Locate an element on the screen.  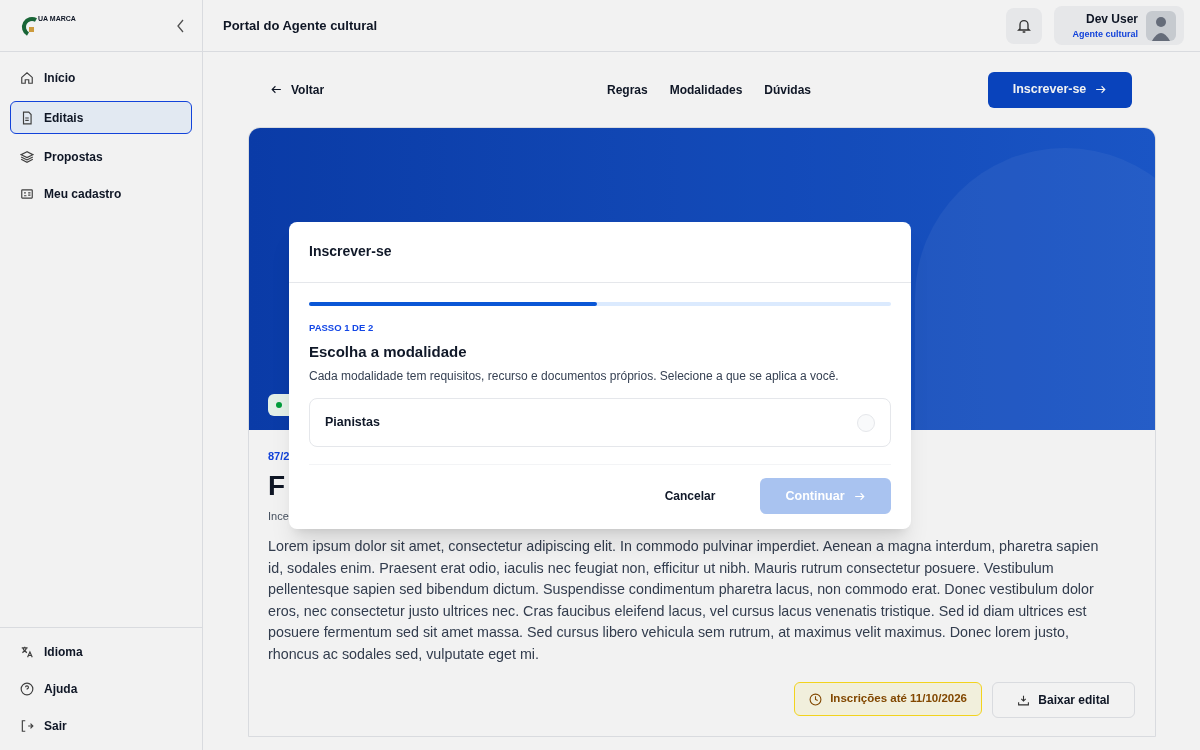
user-menu: Dev User Agente cultural is located at coordinates (1119, 25).